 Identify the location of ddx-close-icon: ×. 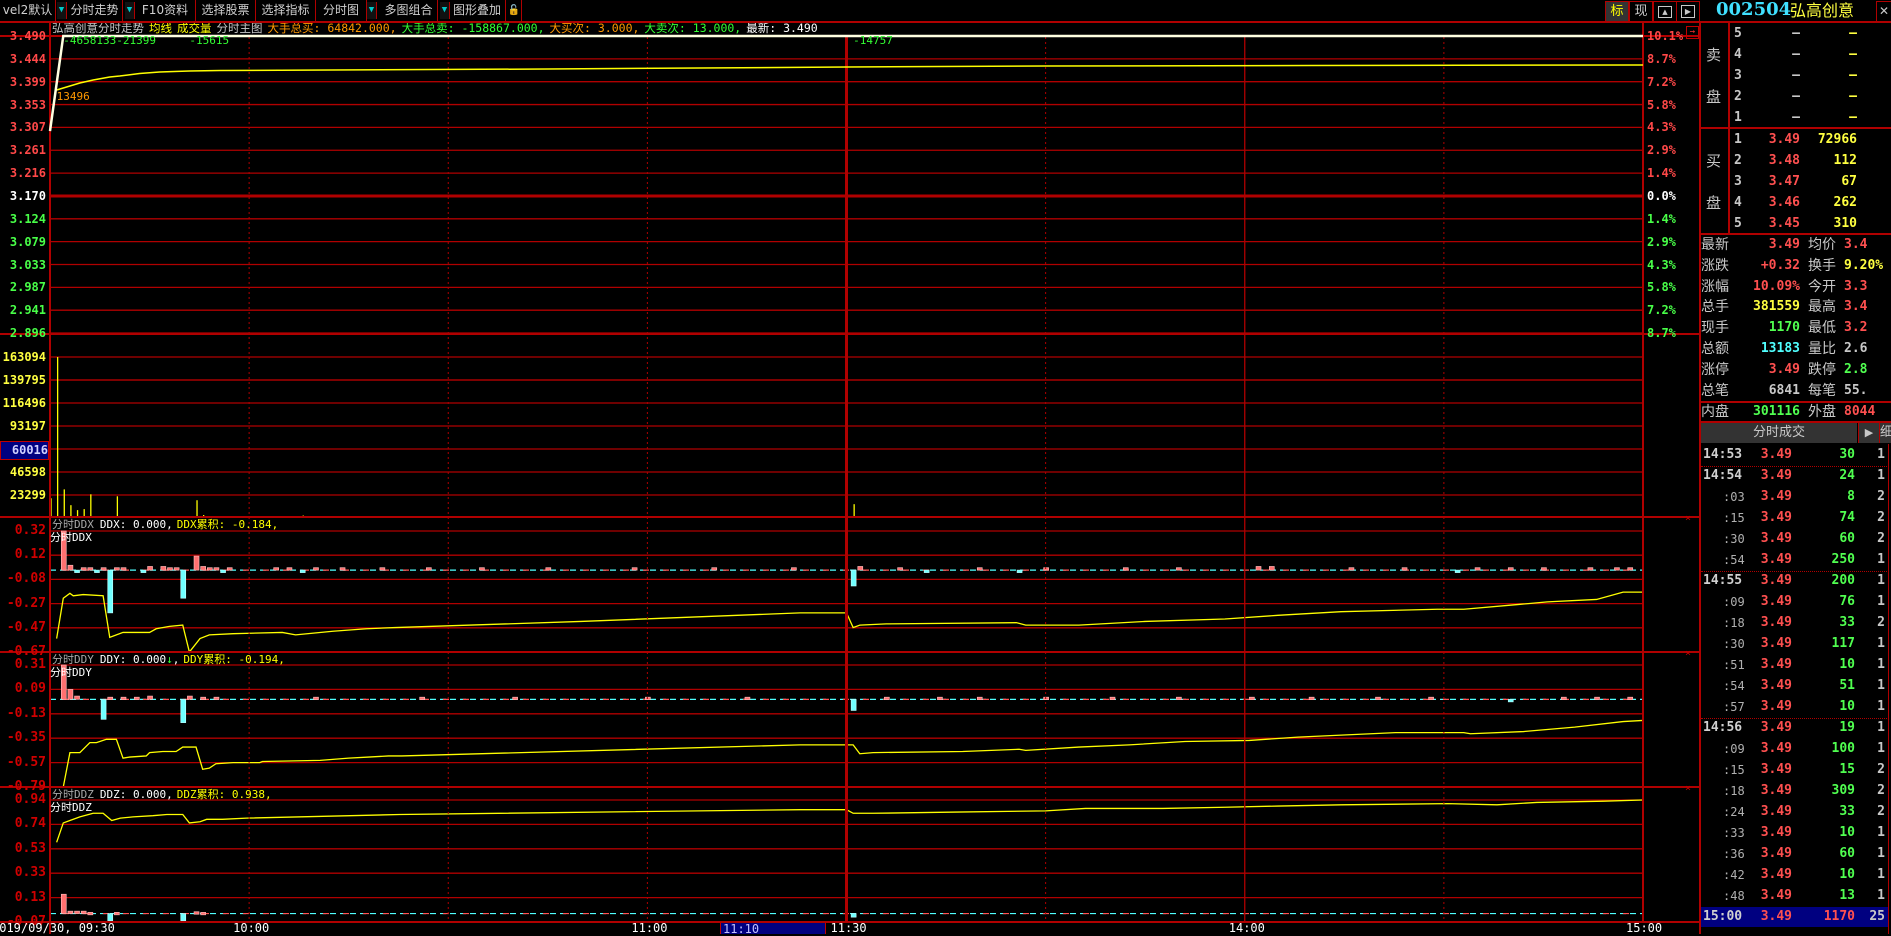
(1688, 518).